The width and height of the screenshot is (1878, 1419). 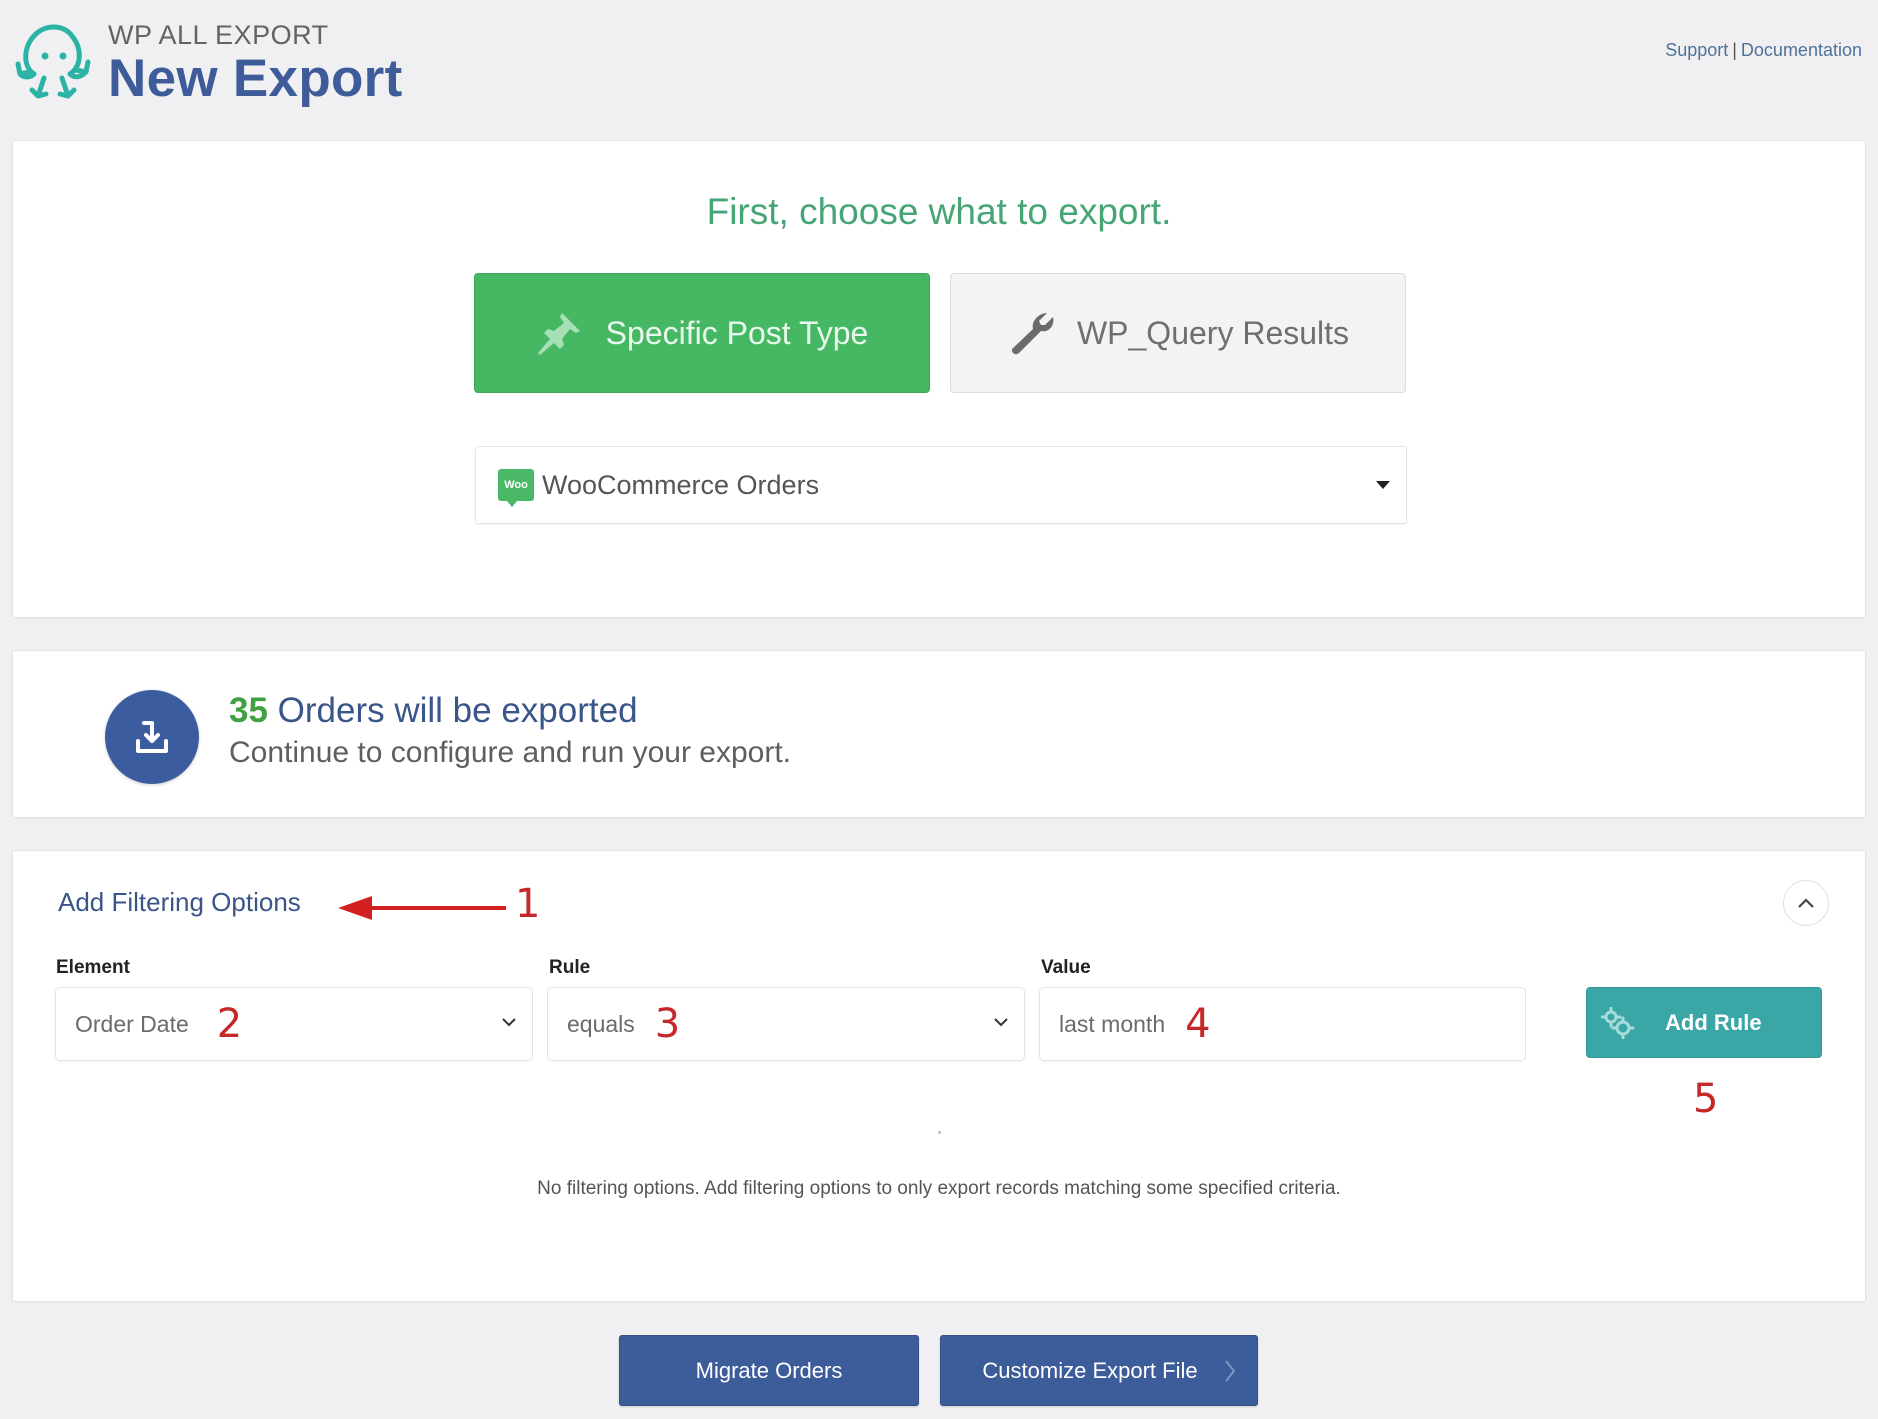 What do you see at coordinates (1112, 1023) in the screenshot?
I see `value-input-text: last month` at bounding box center [1112, 1023].